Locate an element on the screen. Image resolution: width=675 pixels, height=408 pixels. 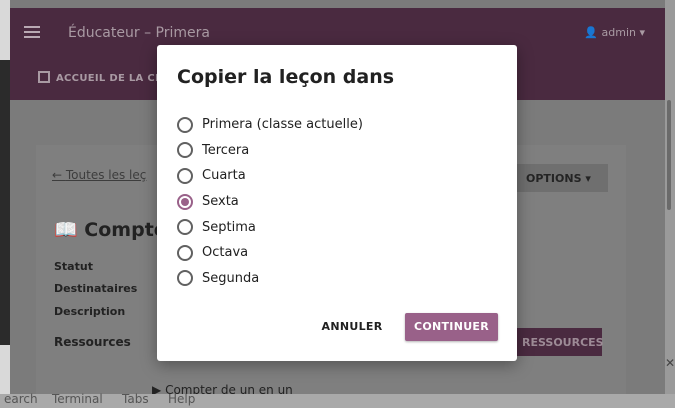
user-menu: 👤 admin ▾ is located at coordinates (614, 32).